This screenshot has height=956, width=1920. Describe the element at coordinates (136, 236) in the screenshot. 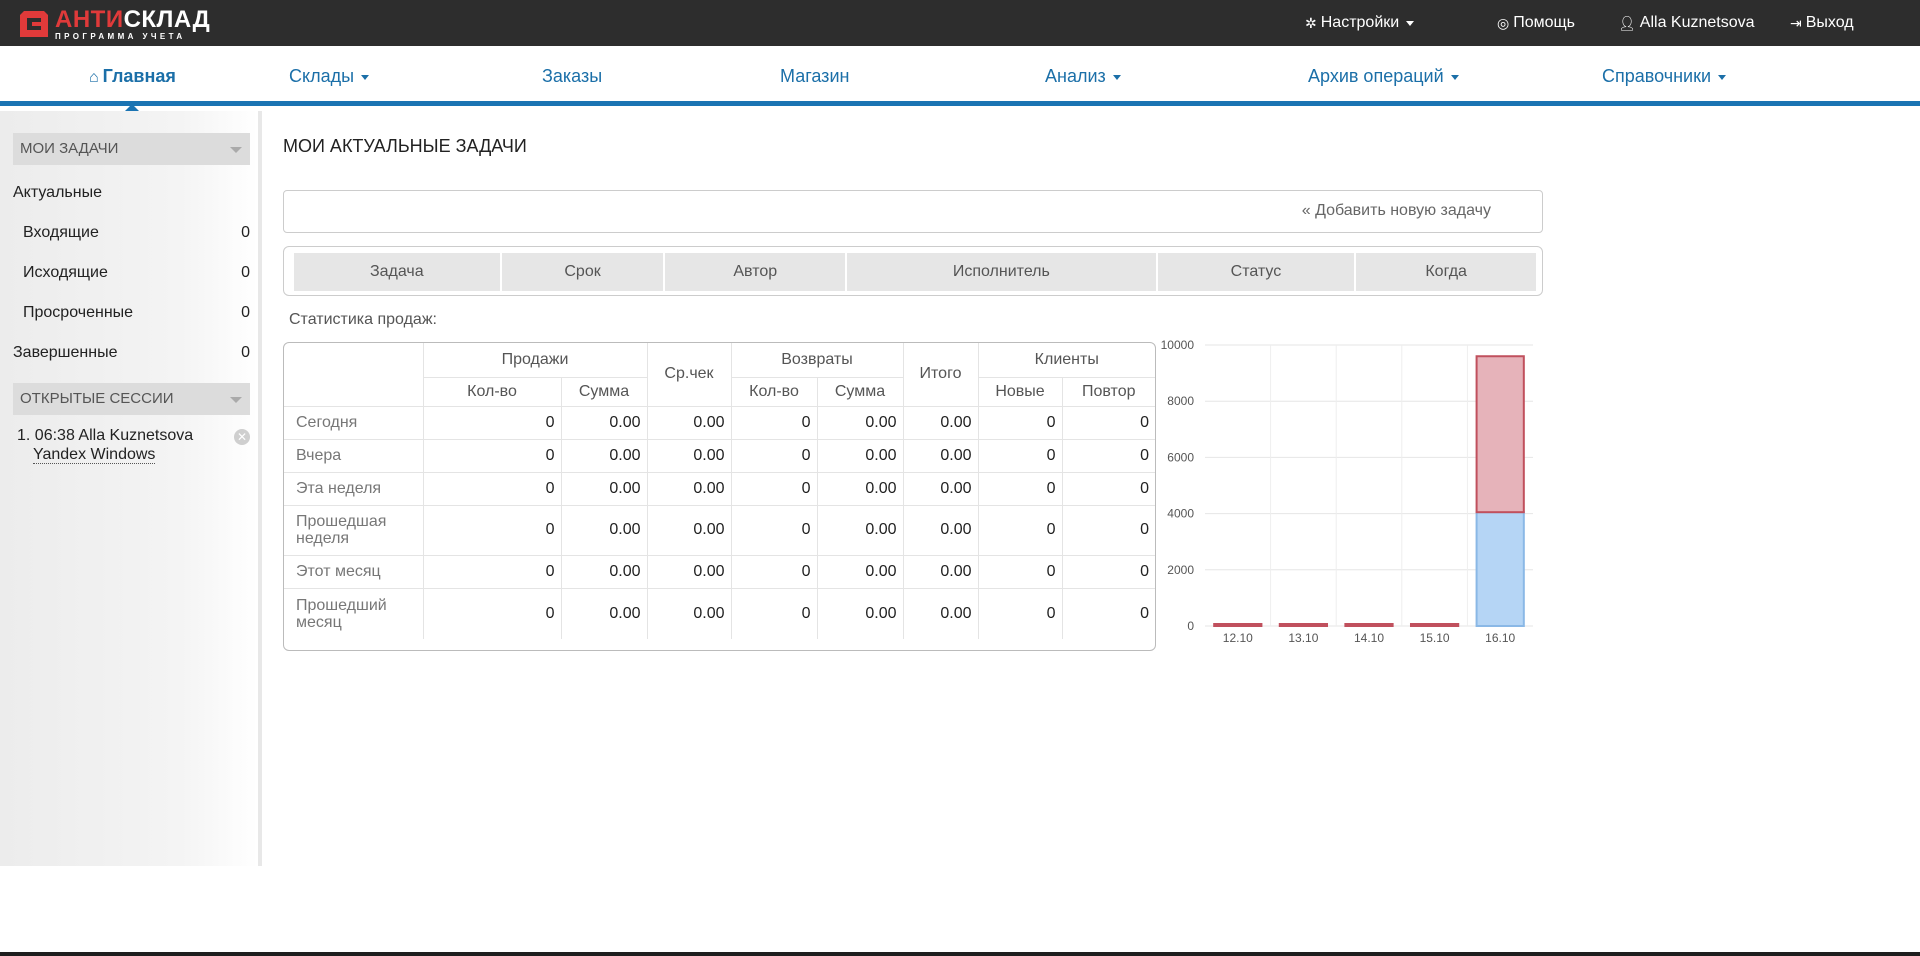

I see `sidebar-item-incoming: Входящие 0` at that location.